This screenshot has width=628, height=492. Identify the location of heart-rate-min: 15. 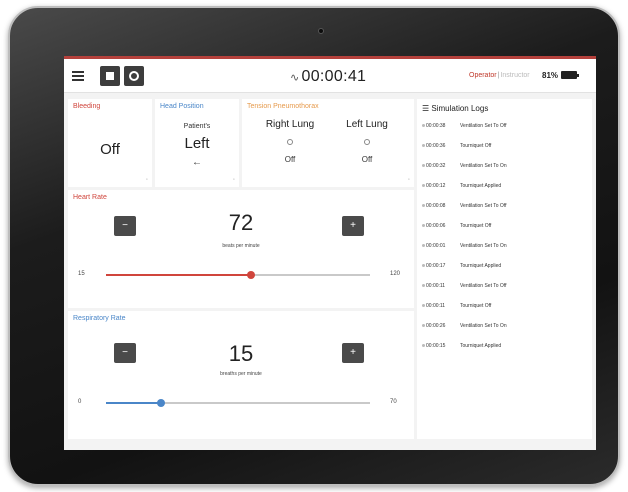
(81, 274).